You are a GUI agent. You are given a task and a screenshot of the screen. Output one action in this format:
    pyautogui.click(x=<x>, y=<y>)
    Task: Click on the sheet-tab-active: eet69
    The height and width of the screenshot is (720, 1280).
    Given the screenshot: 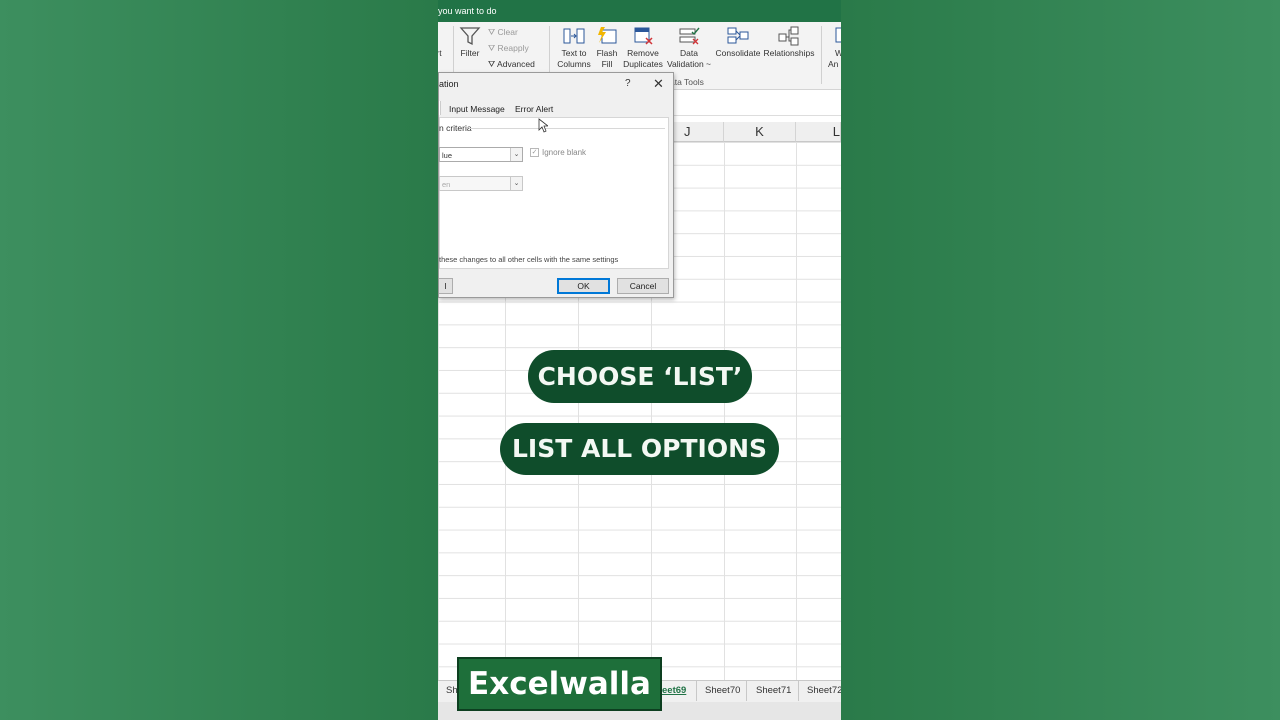 What is the action you would take?
    pyautogui.click(x=674, y=690)
    